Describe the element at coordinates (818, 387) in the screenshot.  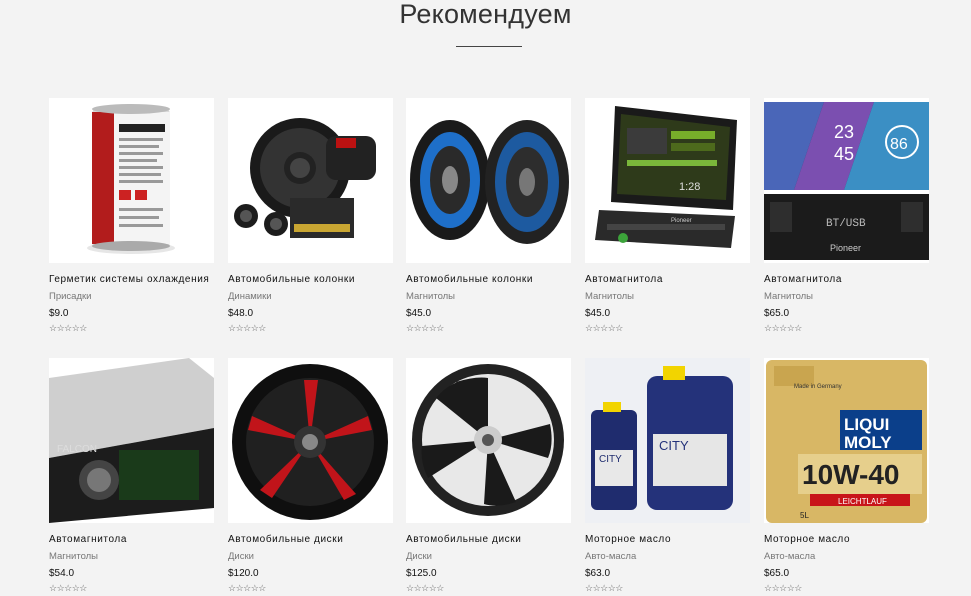
I see `made-in-germany: Made in Germany` at that location.